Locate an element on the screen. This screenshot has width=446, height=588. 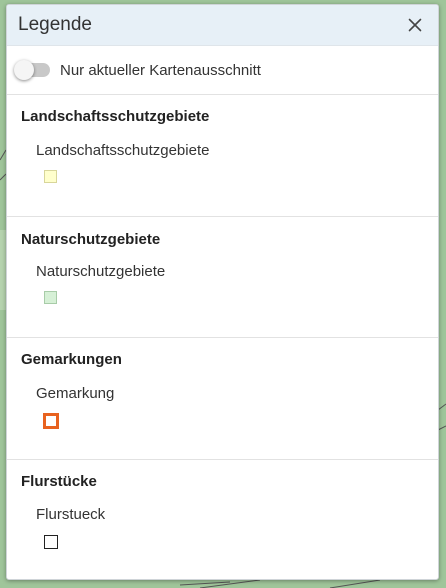
layer-label: Naturschutzgebiete is located at coordinates (101, 271).